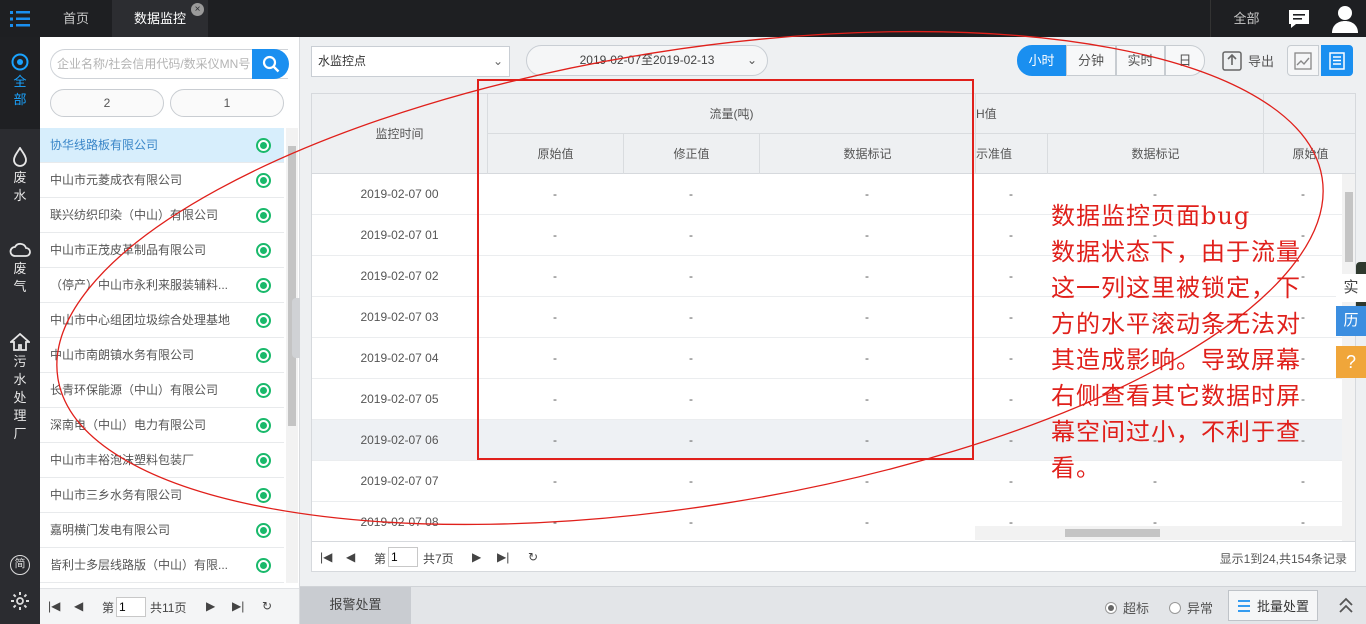 The height and width of the screenshot is (624, 1366). I want to click on chart-view-button, so click(1303, 60).